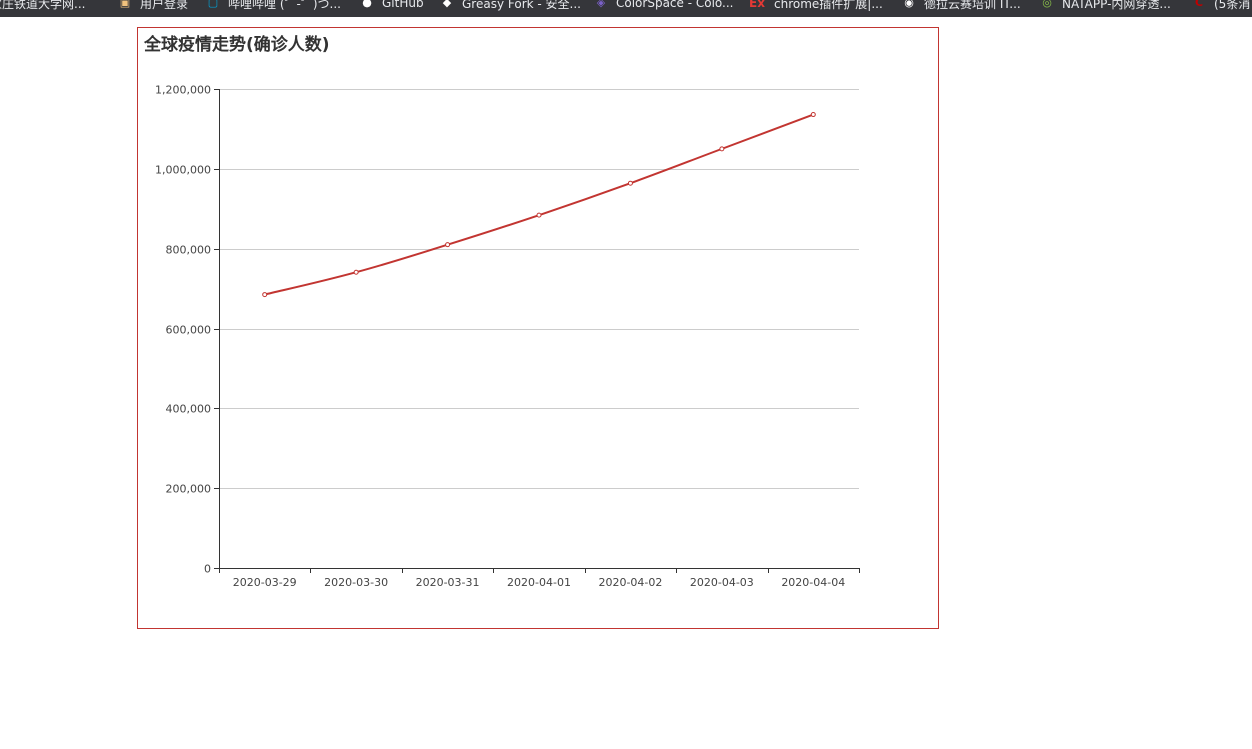  Describe the element at coordinates (909, 4) in the screenshot. I see `globe-icon: ◉` at that location.